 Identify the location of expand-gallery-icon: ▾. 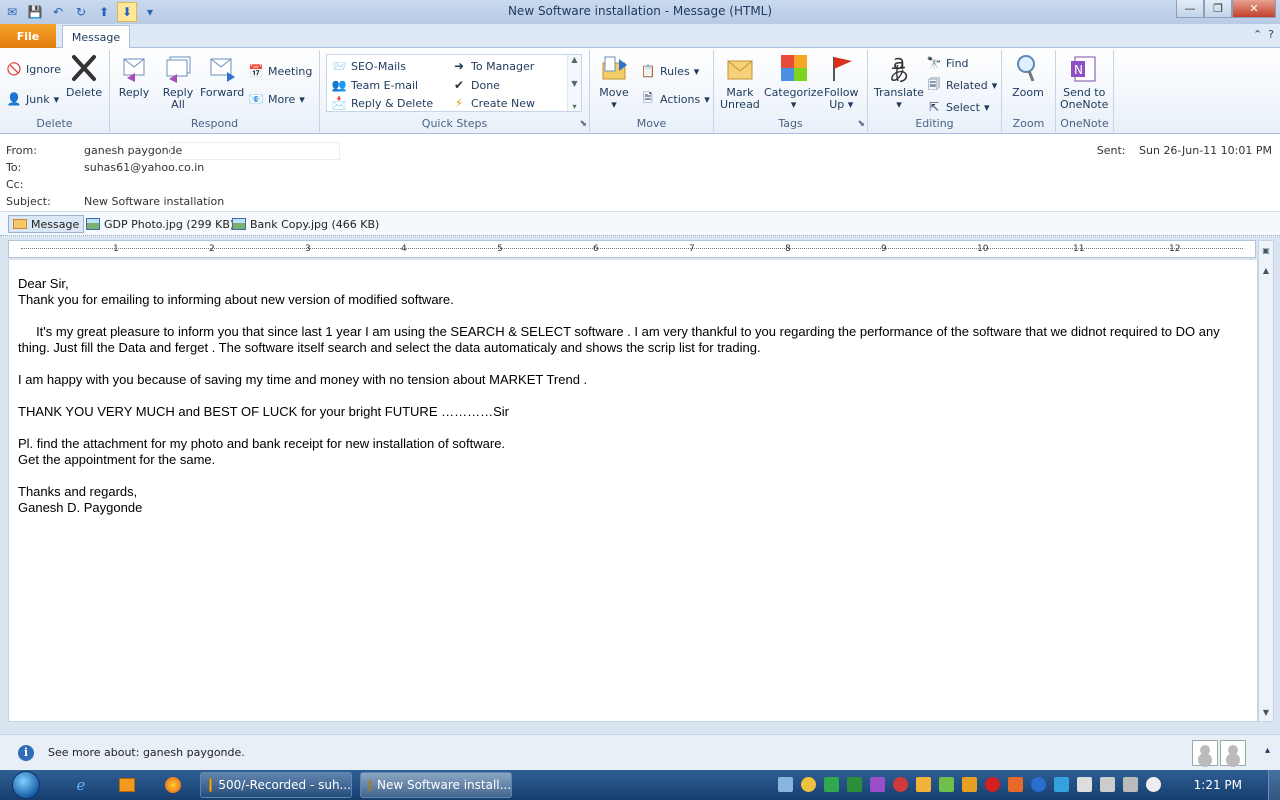
(574, 106).